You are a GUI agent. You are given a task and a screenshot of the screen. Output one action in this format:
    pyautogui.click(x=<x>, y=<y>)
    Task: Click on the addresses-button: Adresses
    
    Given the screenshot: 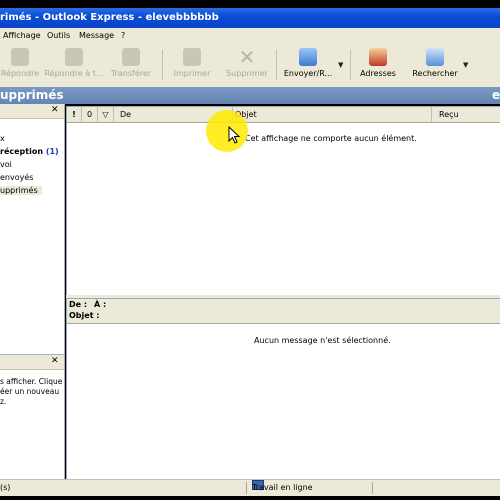 What is the action you would take?
    pyautogui.click(x=378, y=63)
    